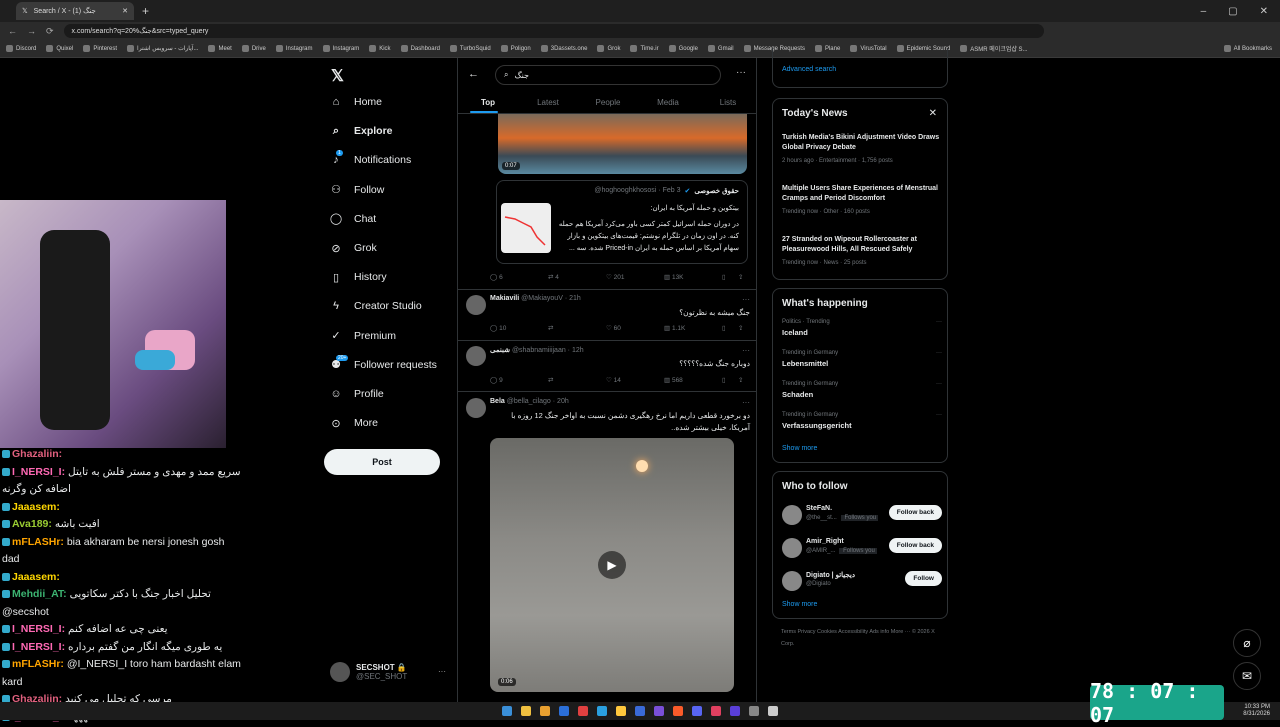 The image size is (1280, 727). Describe the element at coordinates (21, 48) in the screenshot. I see `bookmark-item: Discord` at that location.